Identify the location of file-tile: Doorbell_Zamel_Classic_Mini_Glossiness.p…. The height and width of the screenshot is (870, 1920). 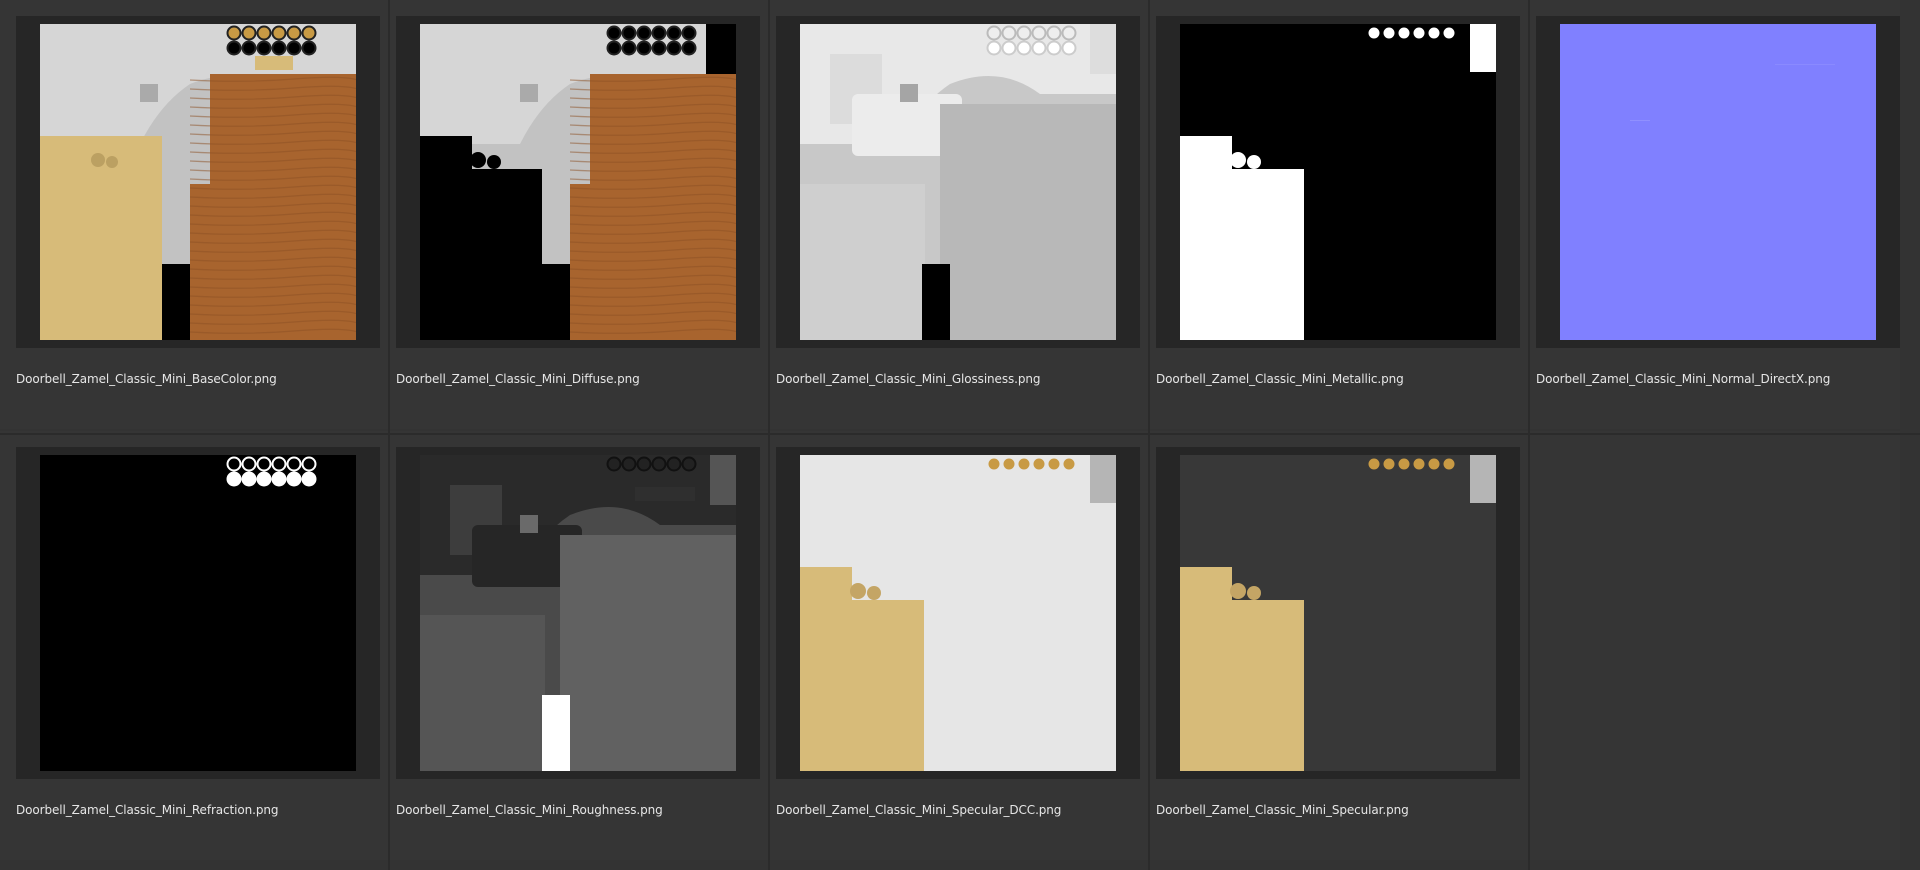
(950, 214).